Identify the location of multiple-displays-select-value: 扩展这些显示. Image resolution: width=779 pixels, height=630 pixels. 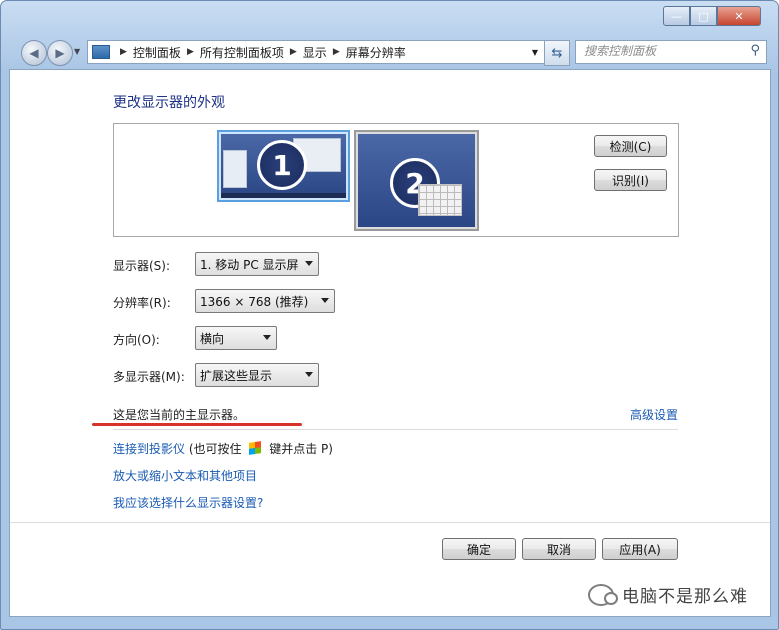
(236, 375).